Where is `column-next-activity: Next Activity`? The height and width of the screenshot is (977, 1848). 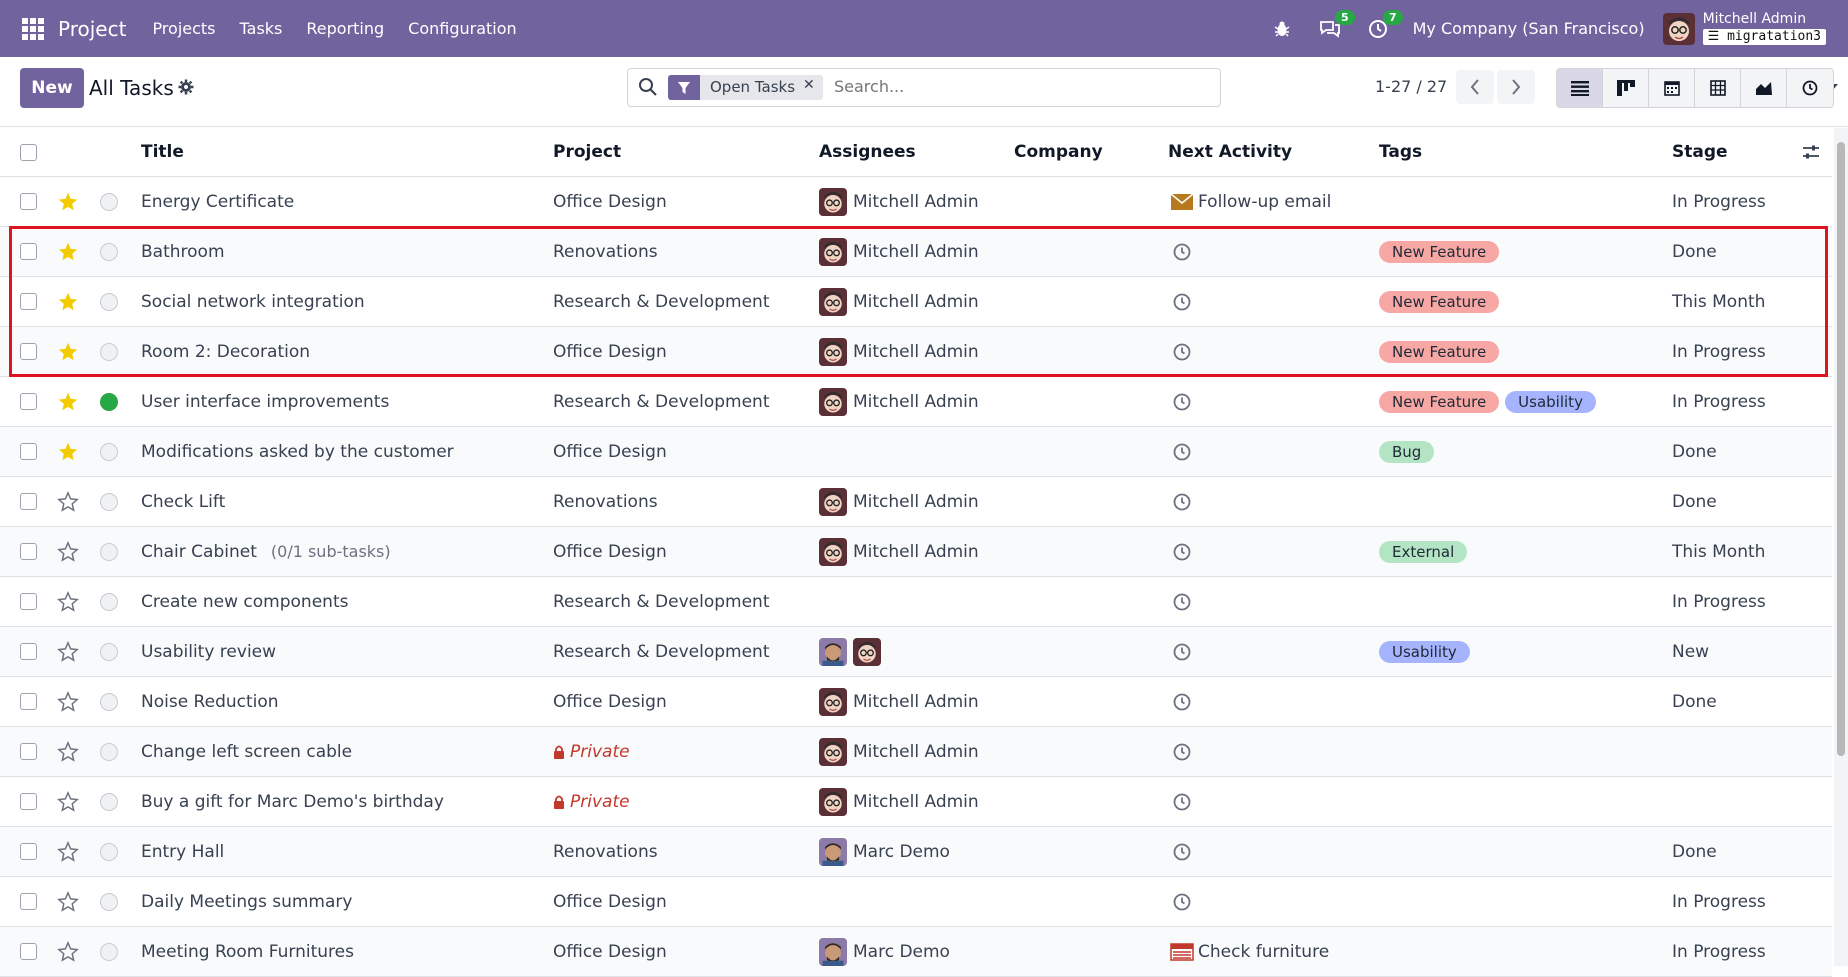
column-next-activity: Next Activity is located at coordinates (1230, 152).